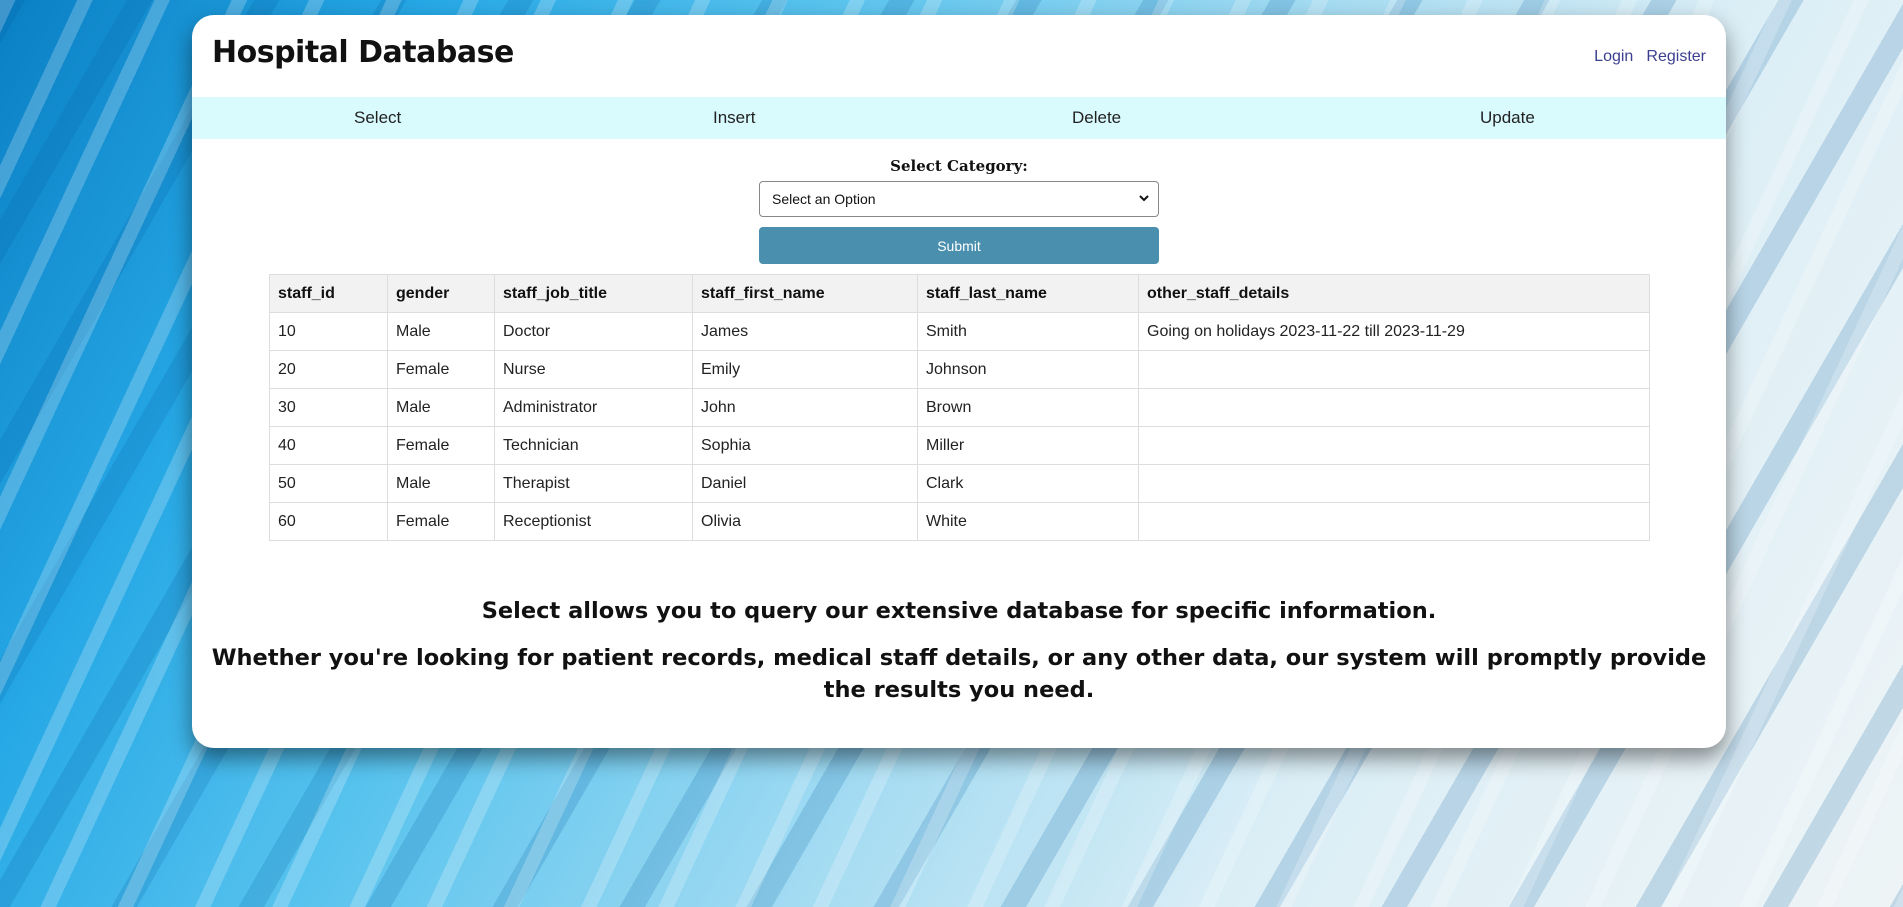 Image resolution: width=1903 pixels, height=907 pixels. I want to click on nav-bar: Select Insert Delete Update, so click(959, 118).